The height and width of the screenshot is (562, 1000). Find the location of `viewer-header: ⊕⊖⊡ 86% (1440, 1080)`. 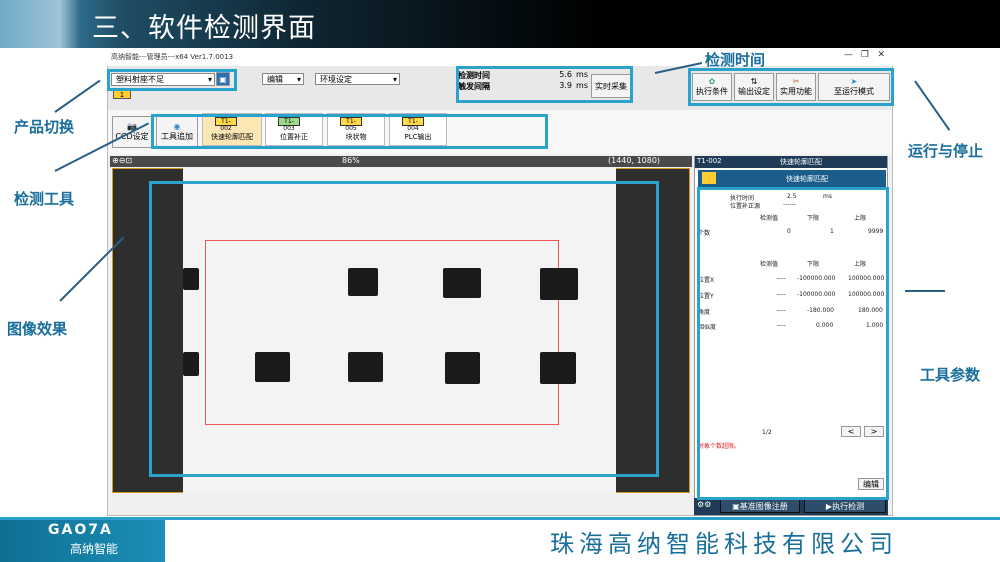

viewer-header: ⊕⊖⊡ 86% (1440, 1080) is located at coordinates (401, 161).